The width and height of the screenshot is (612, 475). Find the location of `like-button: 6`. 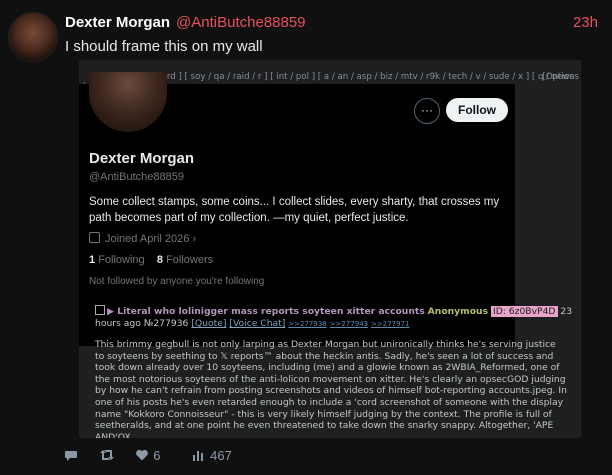

like-button: 6 is located at coordinates (154, 455).